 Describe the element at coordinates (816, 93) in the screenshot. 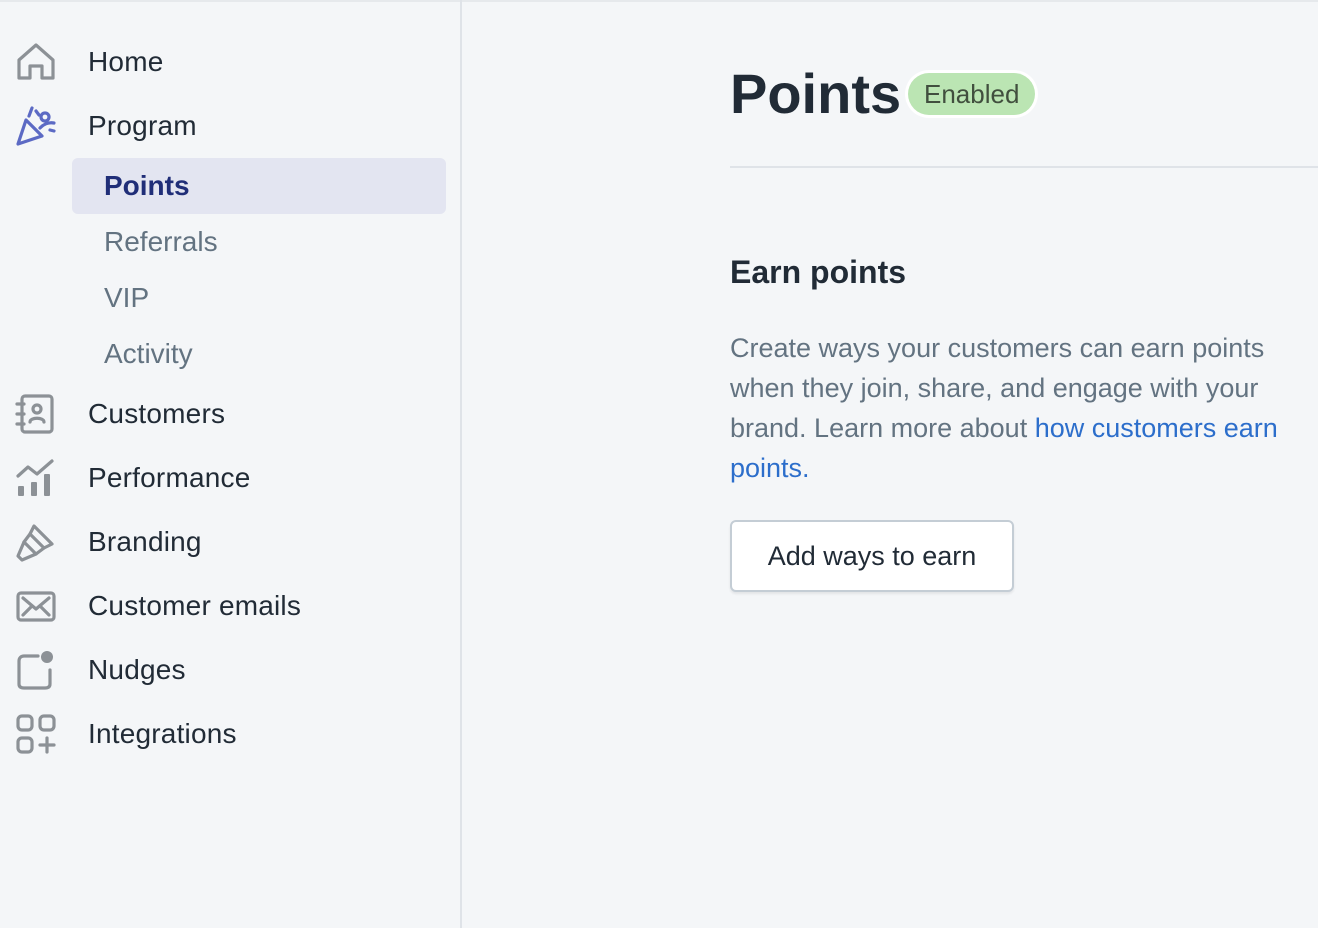

I see `page-title: Points` at that location.